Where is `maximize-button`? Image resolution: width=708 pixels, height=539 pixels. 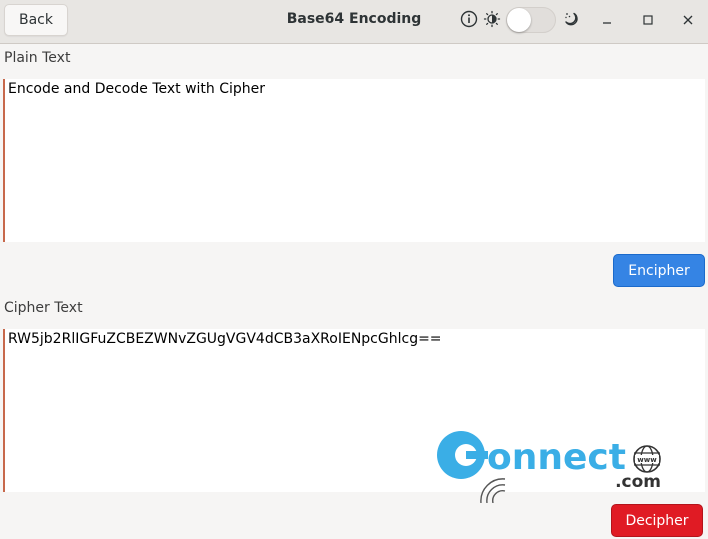
maximize-button is located at coordinates (648, 20).